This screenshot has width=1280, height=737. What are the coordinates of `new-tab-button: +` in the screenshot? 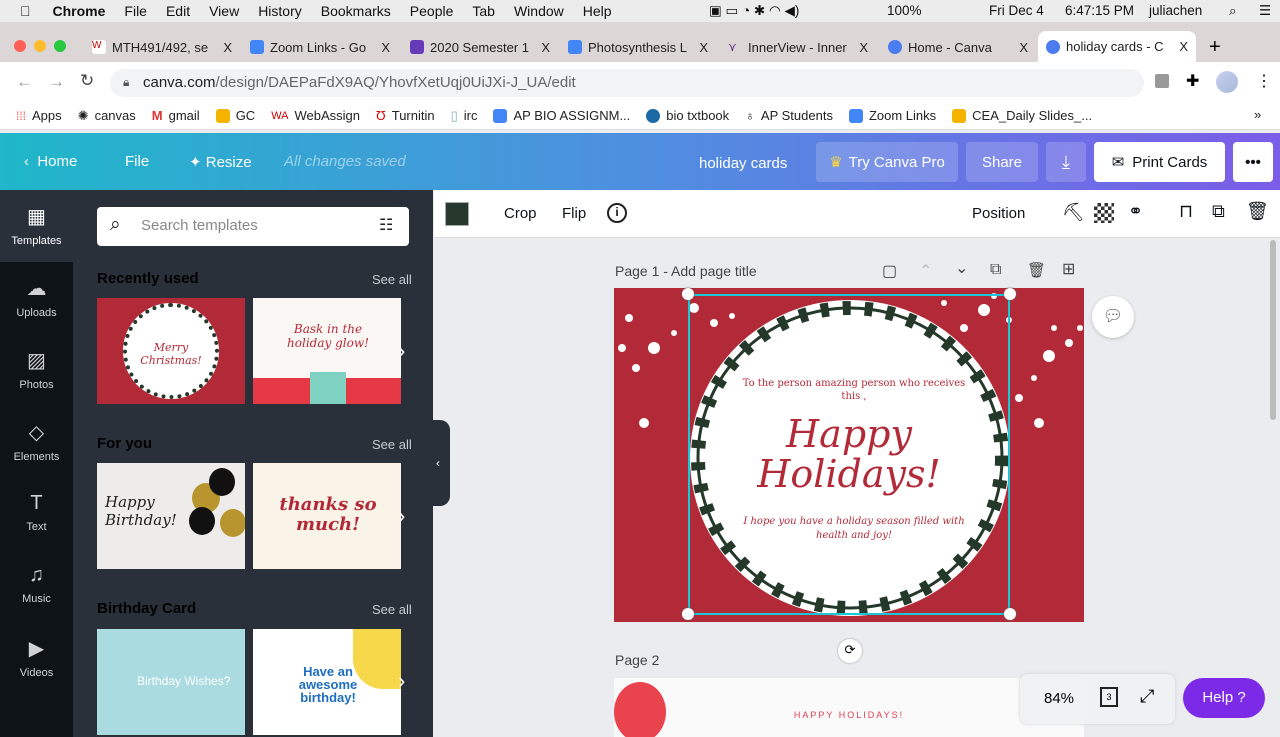 It's located at (1215, 47).